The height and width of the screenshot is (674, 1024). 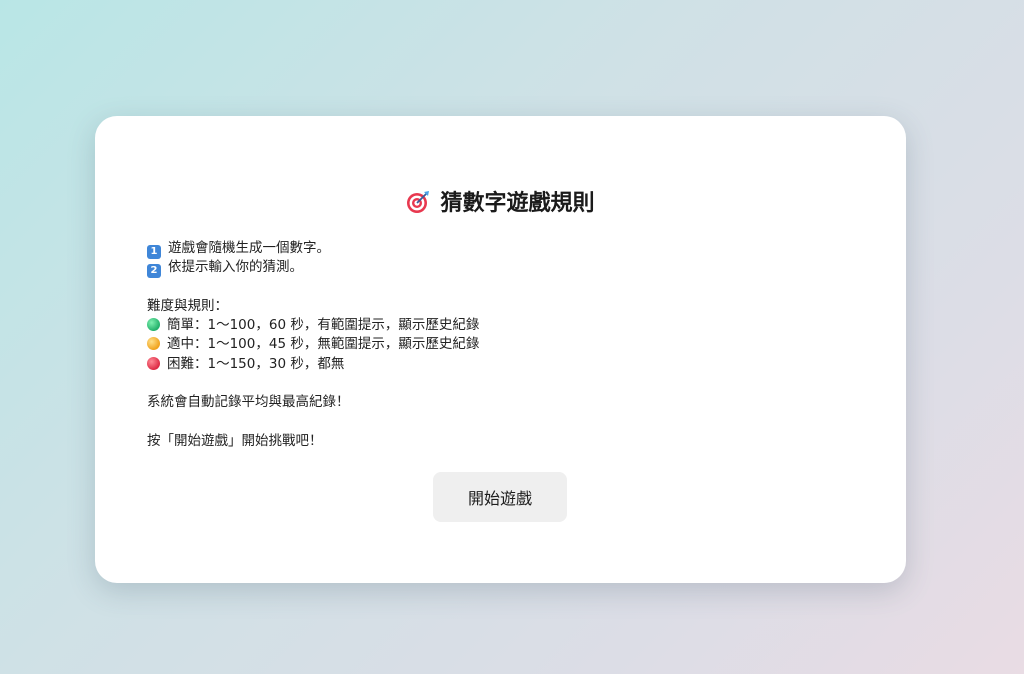 What do you see at coordinates (153, 344) in the screenshot?
I see `yellow-circle-icon` at bounding box center [153, 344].